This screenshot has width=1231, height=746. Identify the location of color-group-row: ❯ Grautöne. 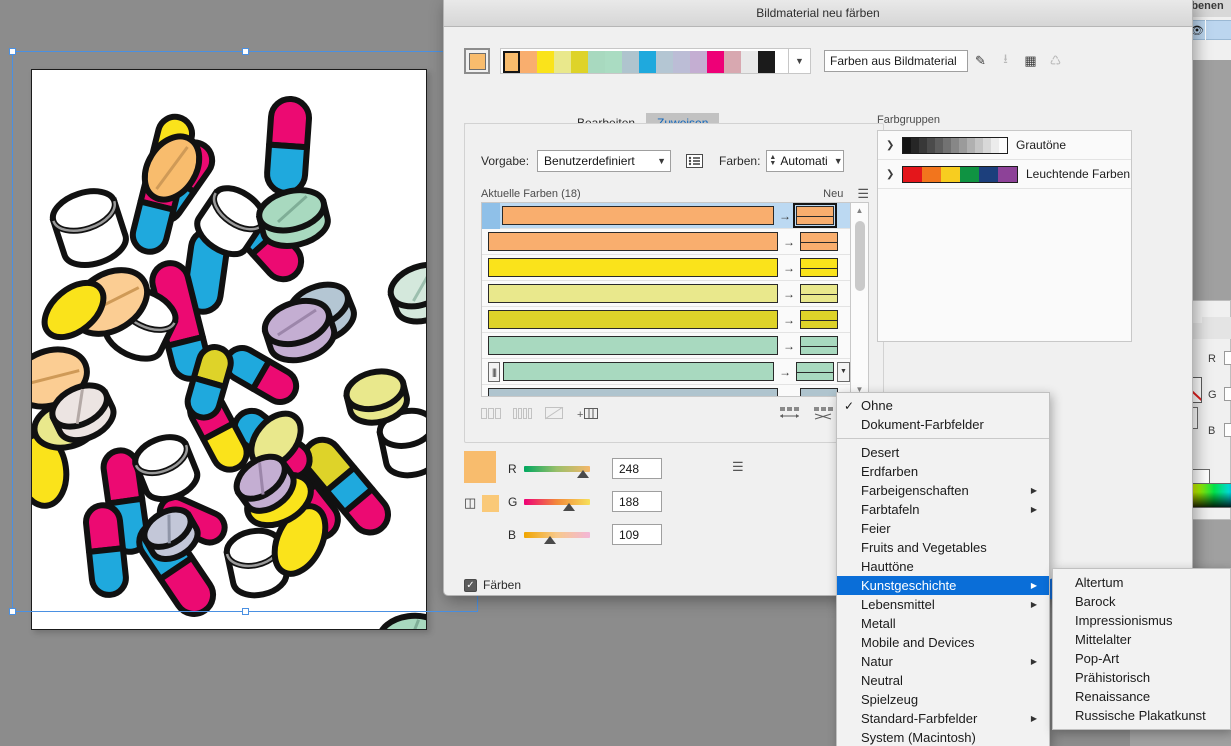
(1004, 145).